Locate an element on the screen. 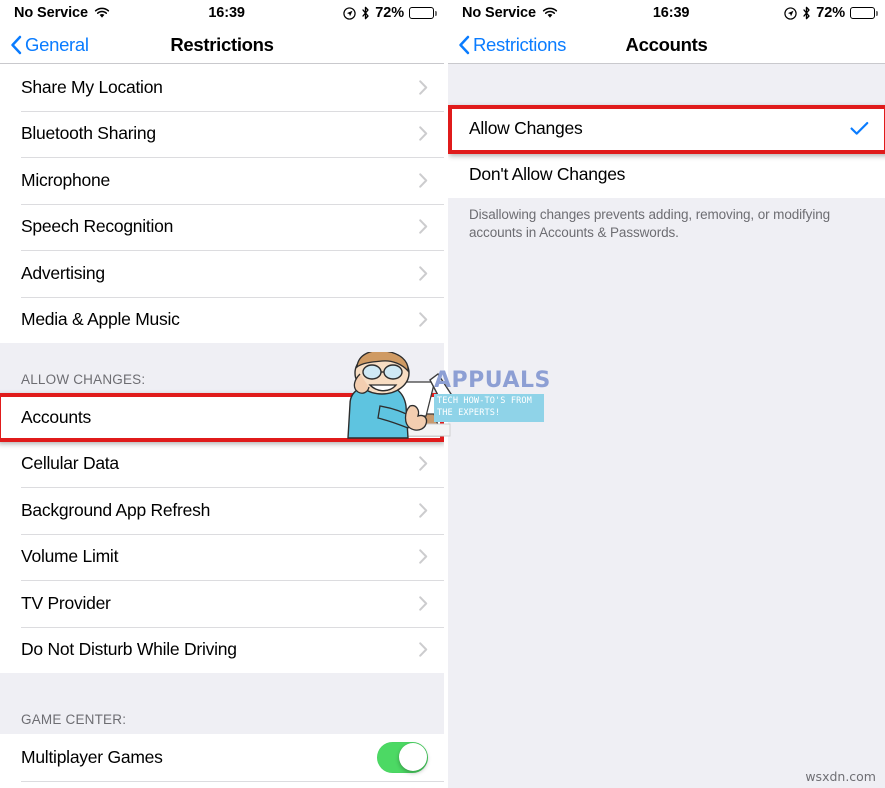  row-label: Media & Apple Music is located at coordinates (100, 319).